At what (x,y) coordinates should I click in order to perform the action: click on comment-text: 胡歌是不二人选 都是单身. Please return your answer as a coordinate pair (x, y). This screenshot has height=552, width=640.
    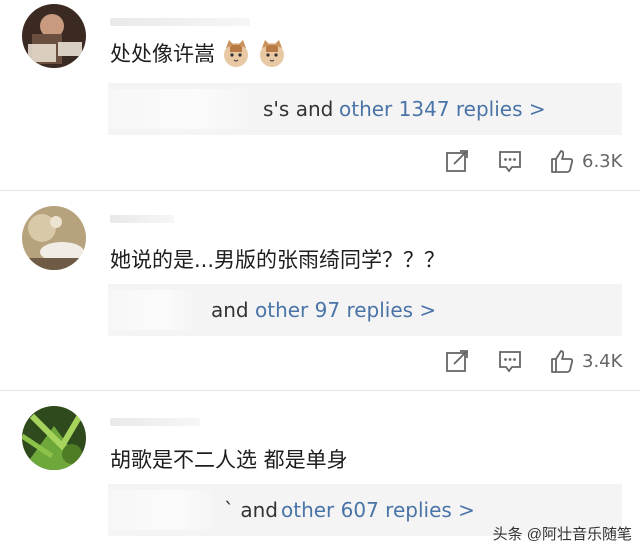
    Looking at the image, I should click on (229, 460).